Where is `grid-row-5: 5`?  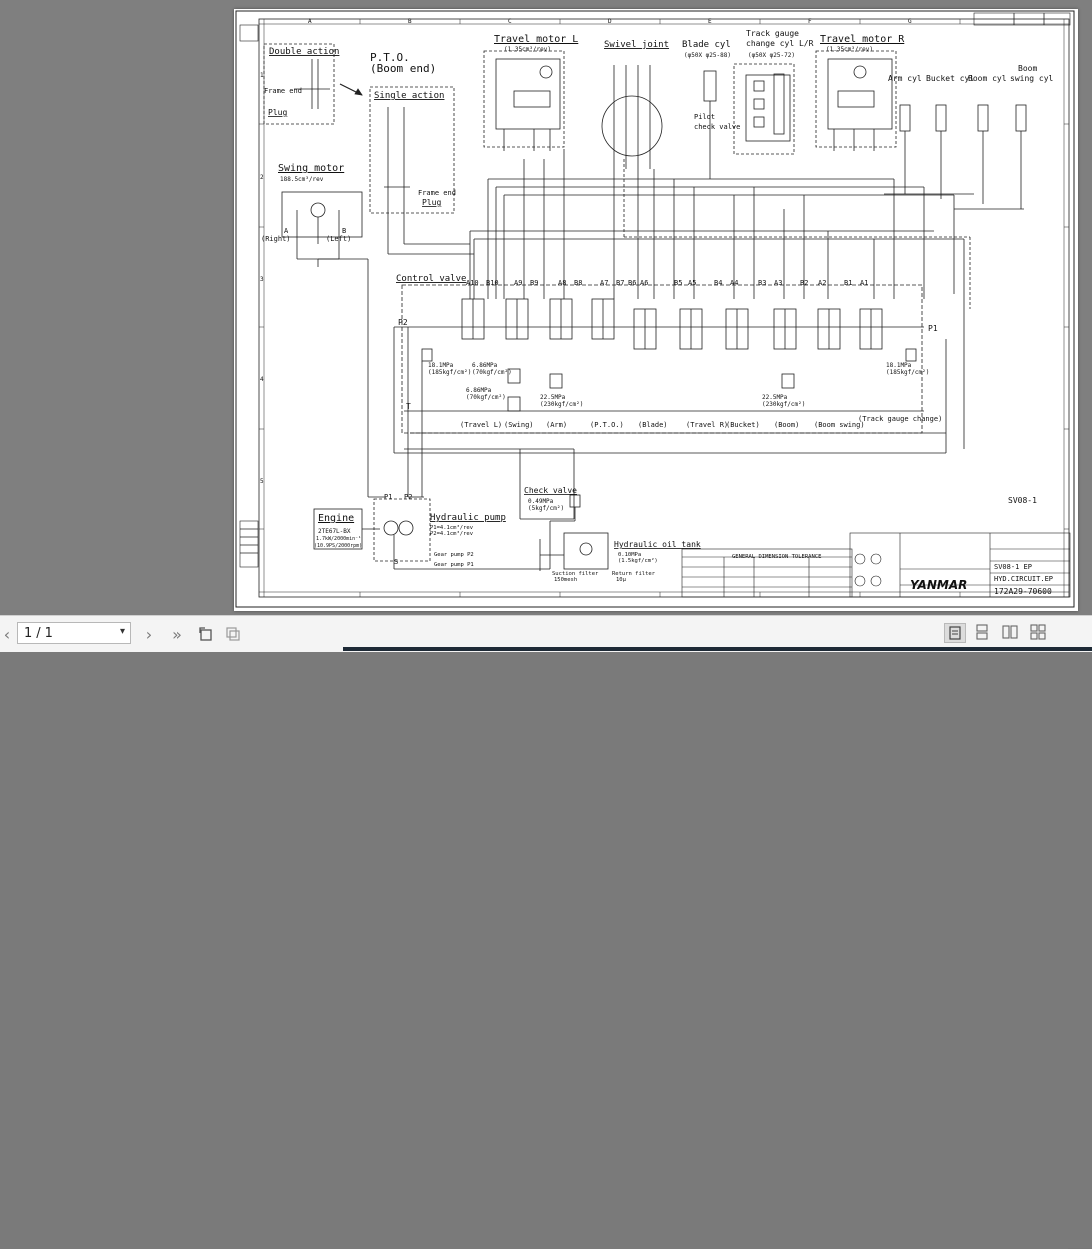 grid-row-5: 5 is located at coordinates (262, 481).